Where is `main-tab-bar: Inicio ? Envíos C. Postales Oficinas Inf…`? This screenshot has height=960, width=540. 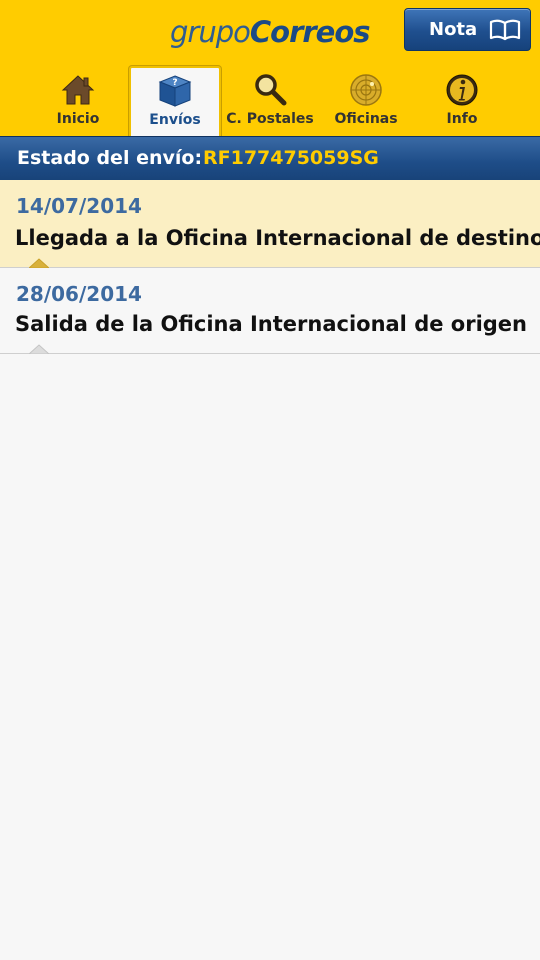
main-tab-bar: Inicio ? Envíos C. Postales Oficinas Inf… is located at coordinates (270, 101).